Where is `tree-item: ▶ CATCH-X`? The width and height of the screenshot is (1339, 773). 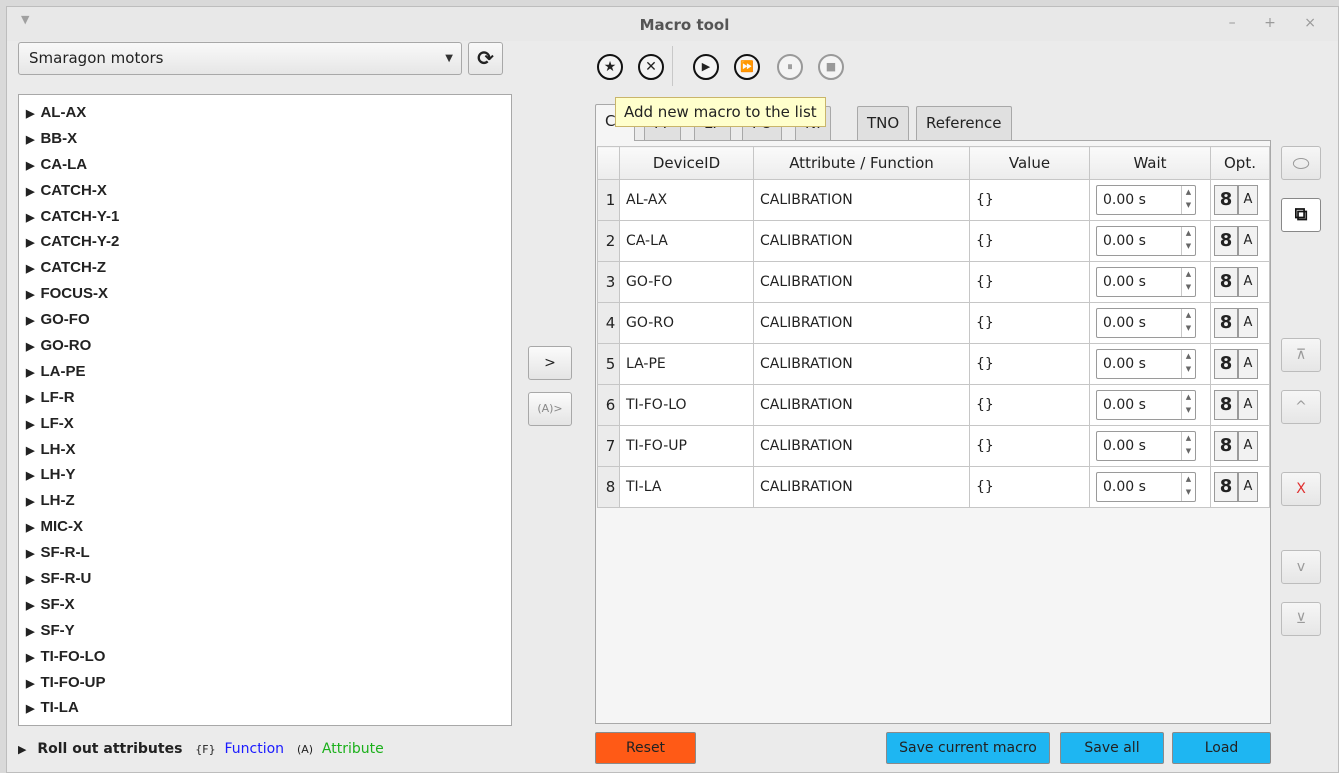 tree-item: ▶ CATCH-X is located at coordinates (265, 191).